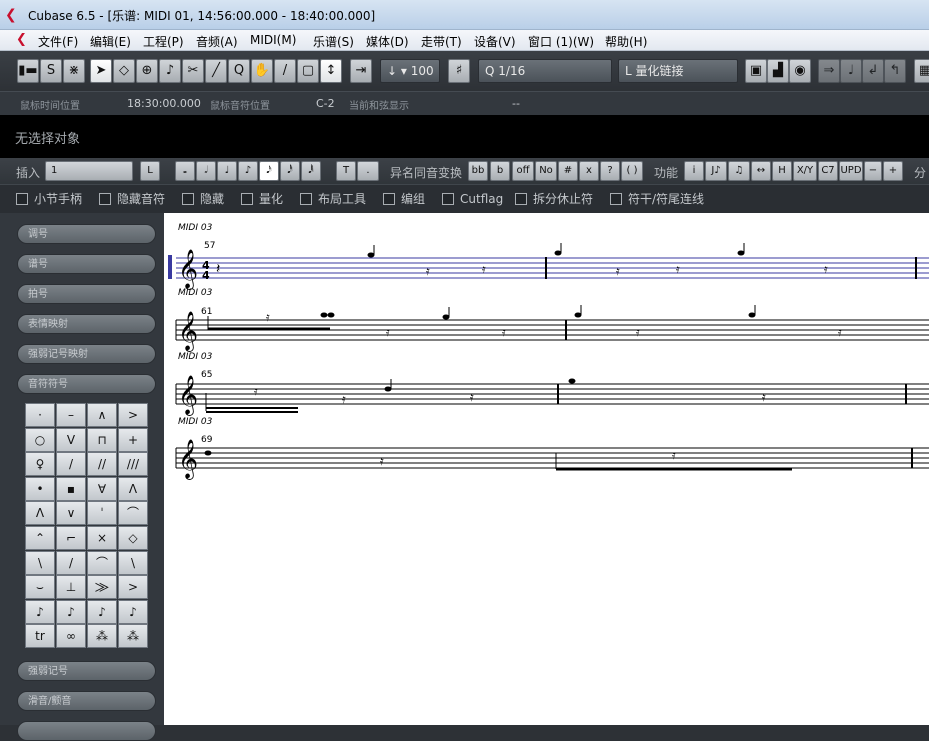 The width and height of the screenshot is (929, 741). I want to click on double-flat-button: bb, so click(478, 171).